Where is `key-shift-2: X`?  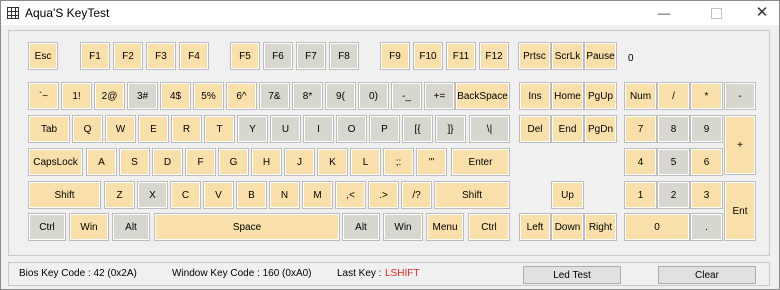 key-shift-2: X is located at coordinates (152, 195).